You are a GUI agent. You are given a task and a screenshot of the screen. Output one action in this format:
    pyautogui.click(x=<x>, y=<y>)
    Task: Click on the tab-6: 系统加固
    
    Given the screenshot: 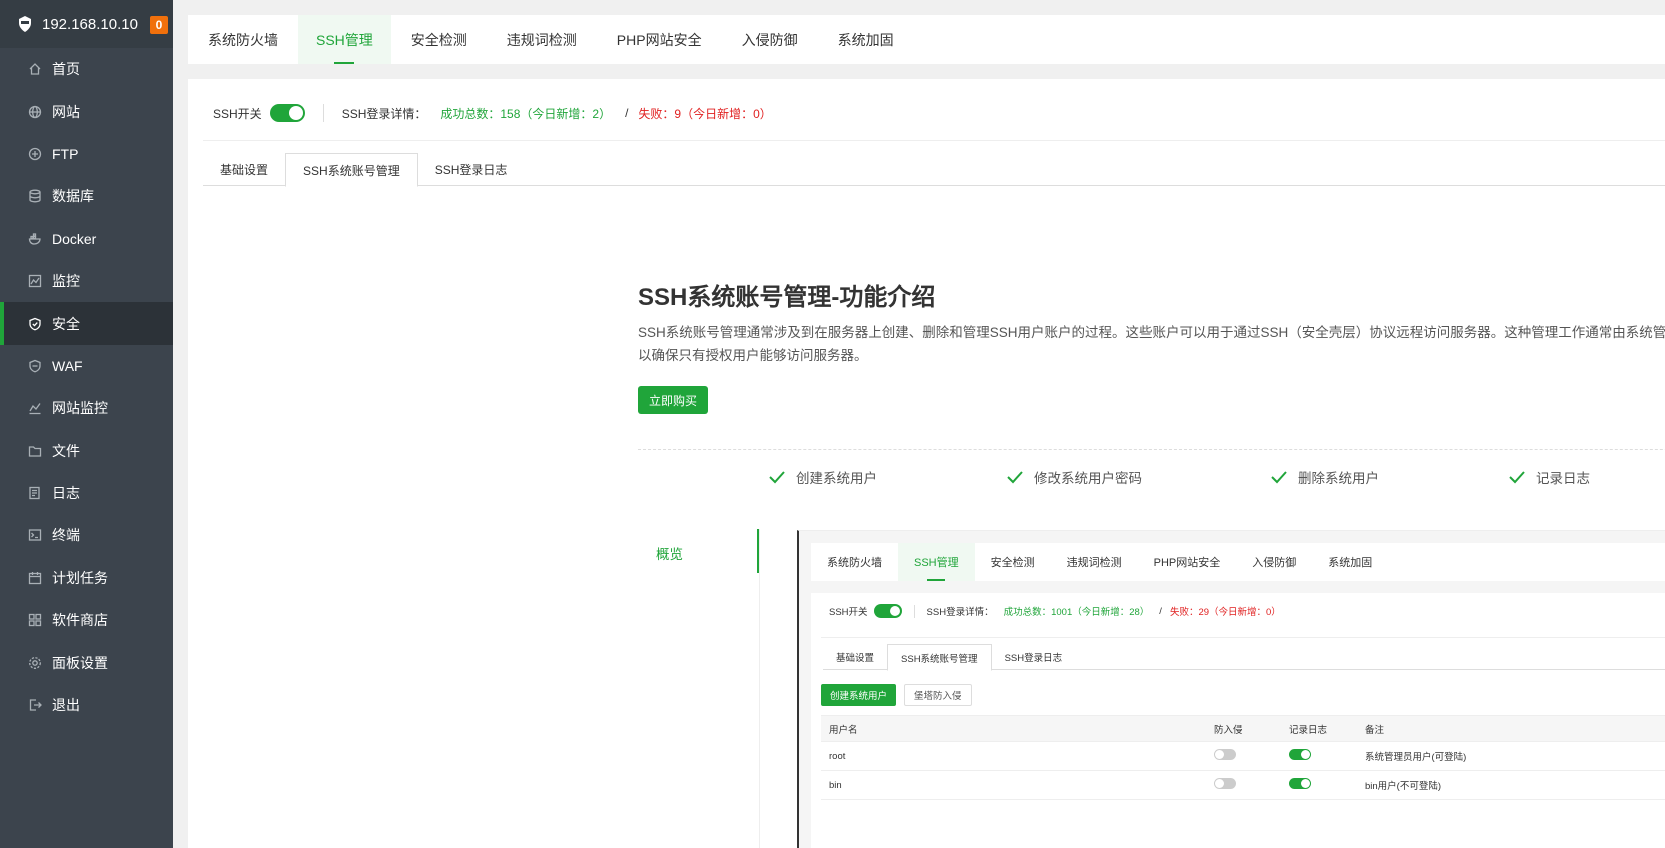 What is the action you would take?
    pyautogui.click(x=866, y=39)
    